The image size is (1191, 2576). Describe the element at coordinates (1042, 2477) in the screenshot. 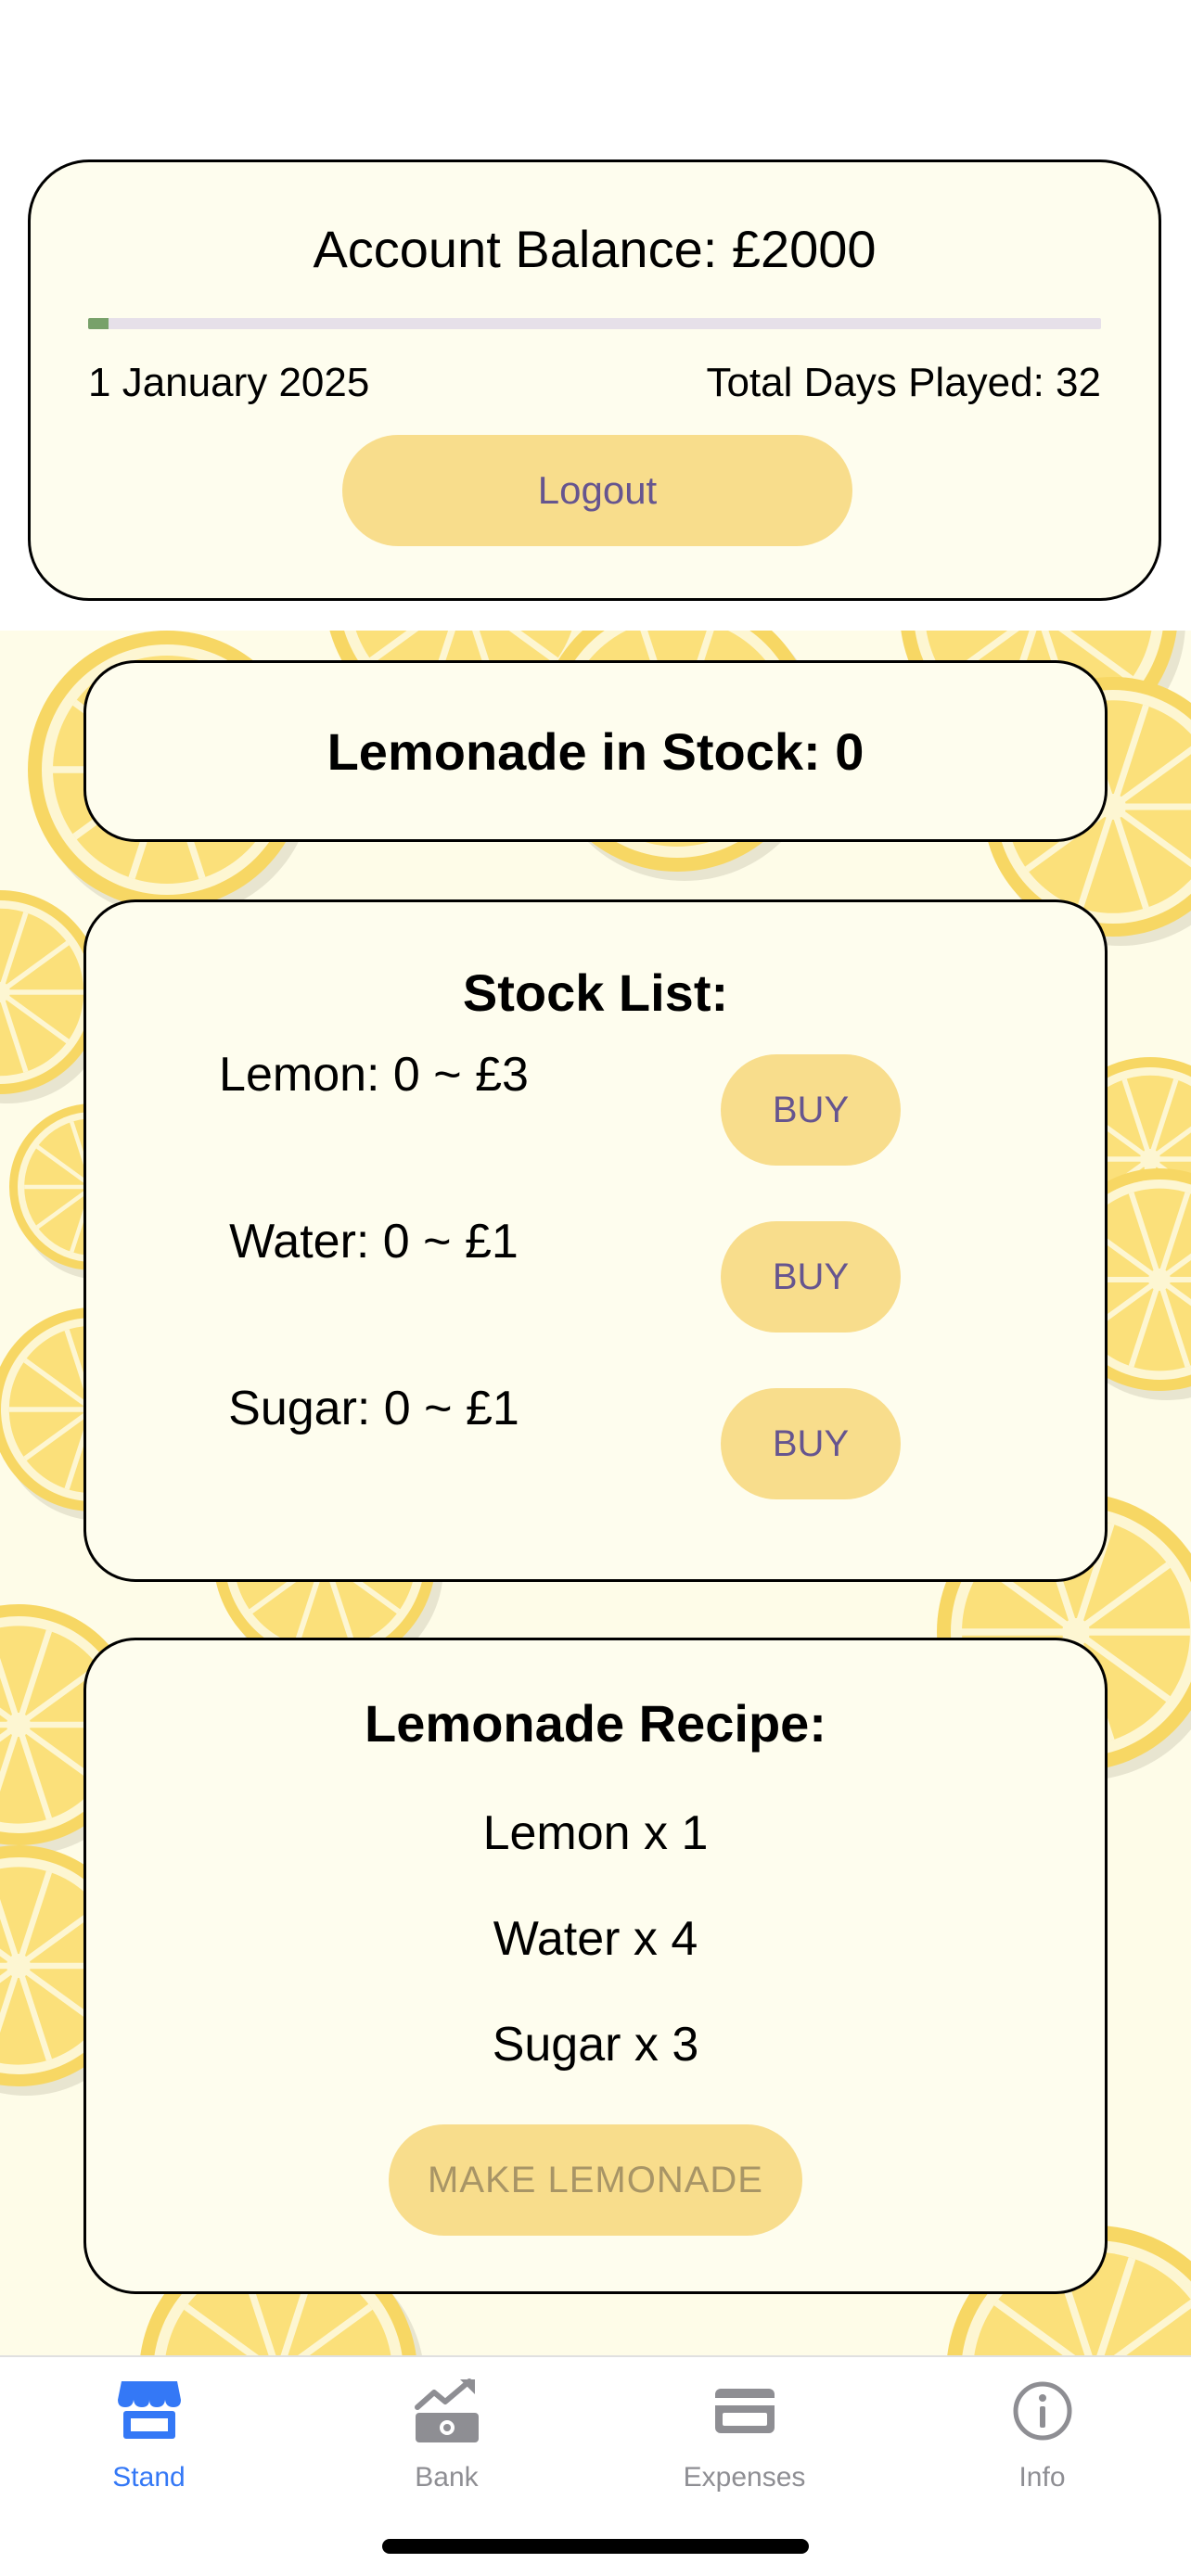

I see `tab-info-label: Info` at that location.